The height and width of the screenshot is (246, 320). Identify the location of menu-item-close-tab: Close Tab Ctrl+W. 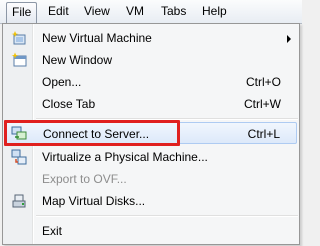
(151, 104).